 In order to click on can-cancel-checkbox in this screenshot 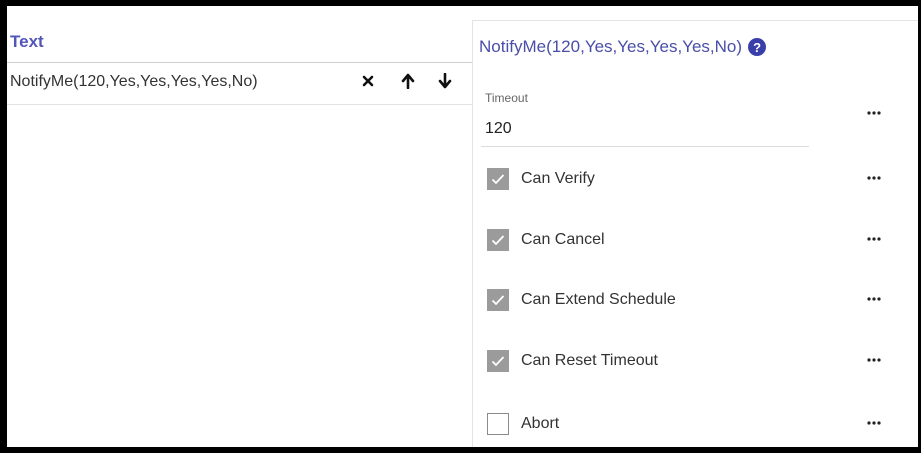, I will do `click(498, 240)`.